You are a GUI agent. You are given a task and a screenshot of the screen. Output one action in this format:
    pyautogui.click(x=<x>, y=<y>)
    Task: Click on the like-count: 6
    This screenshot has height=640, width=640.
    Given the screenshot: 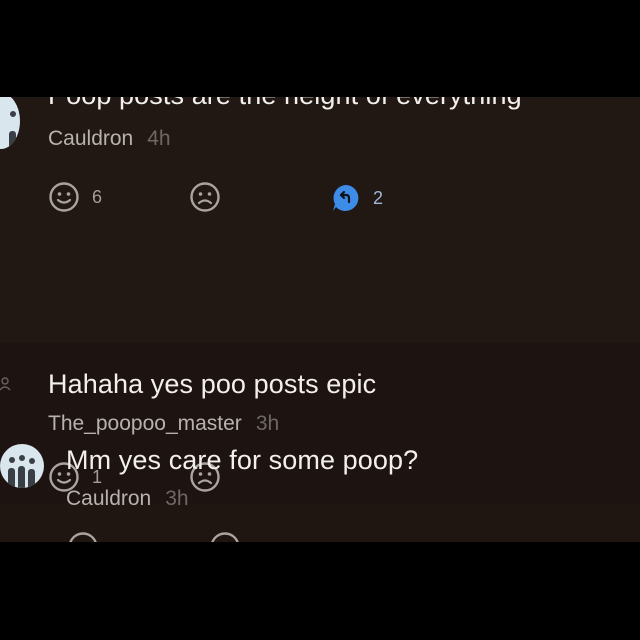 What is the action you would take?
    pyautogui.click(x=97, y=196)
    